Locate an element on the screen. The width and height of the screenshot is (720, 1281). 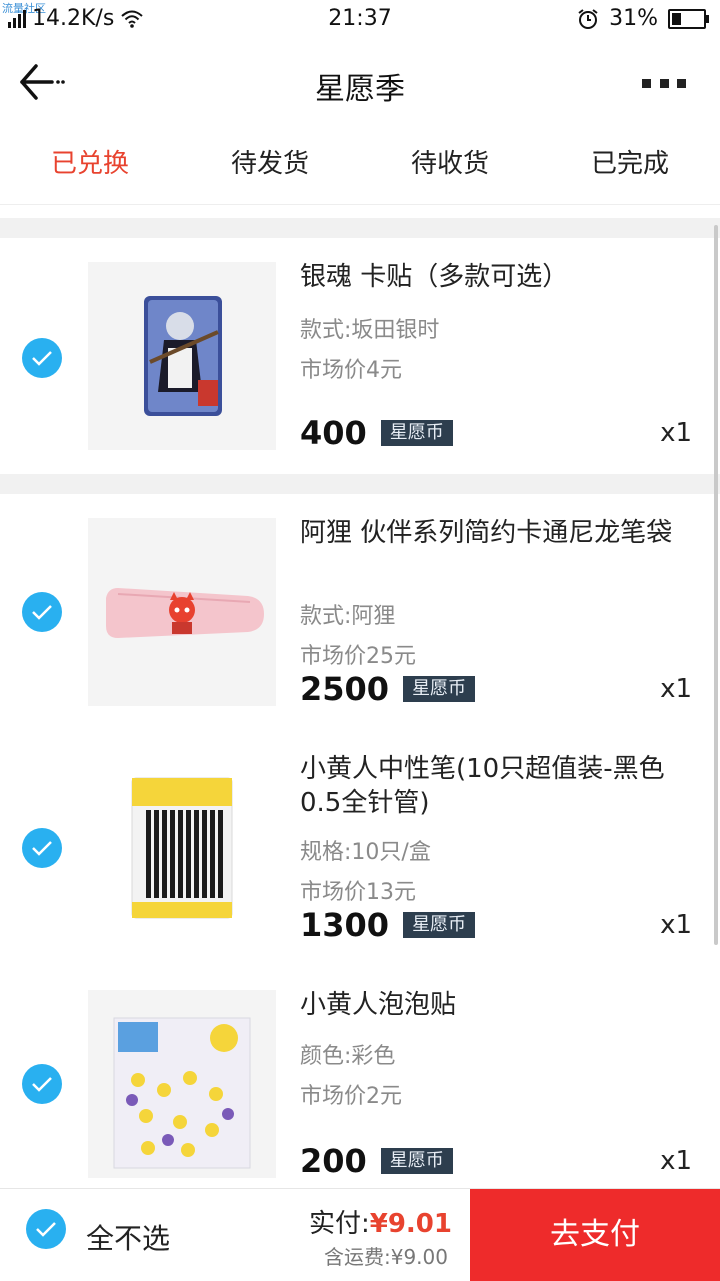
item-market-price: 市场价4元 is located at coordinates (351, 370).